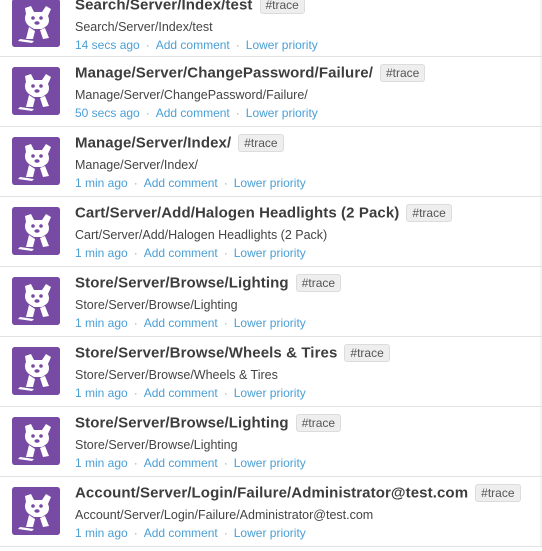  Describe the element at coordinates (107, 45) in the screenshot. I see `timestamp: 14 secs ago` at that location.